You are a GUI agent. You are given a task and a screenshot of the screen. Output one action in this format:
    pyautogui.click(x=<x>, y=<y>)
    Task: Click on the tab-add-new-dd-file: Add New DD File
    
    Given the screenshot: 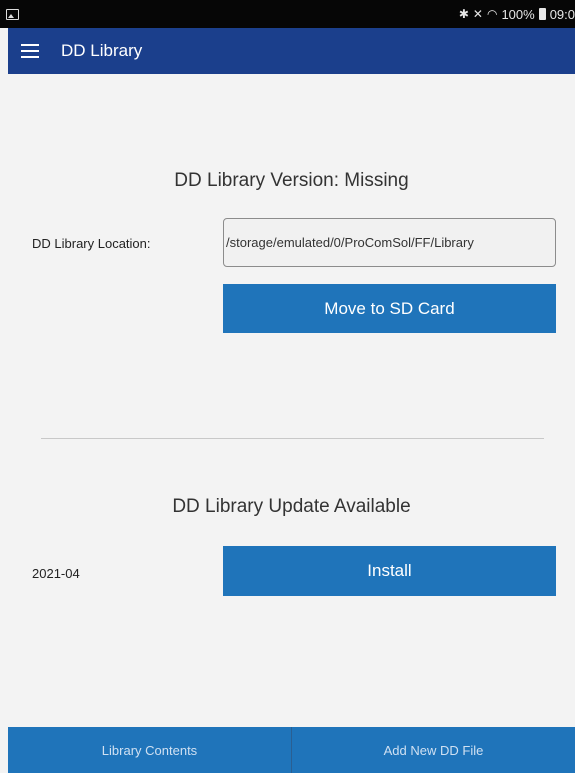 What is the action you would take?
    pyautogui.click(x=433, y=750)
    